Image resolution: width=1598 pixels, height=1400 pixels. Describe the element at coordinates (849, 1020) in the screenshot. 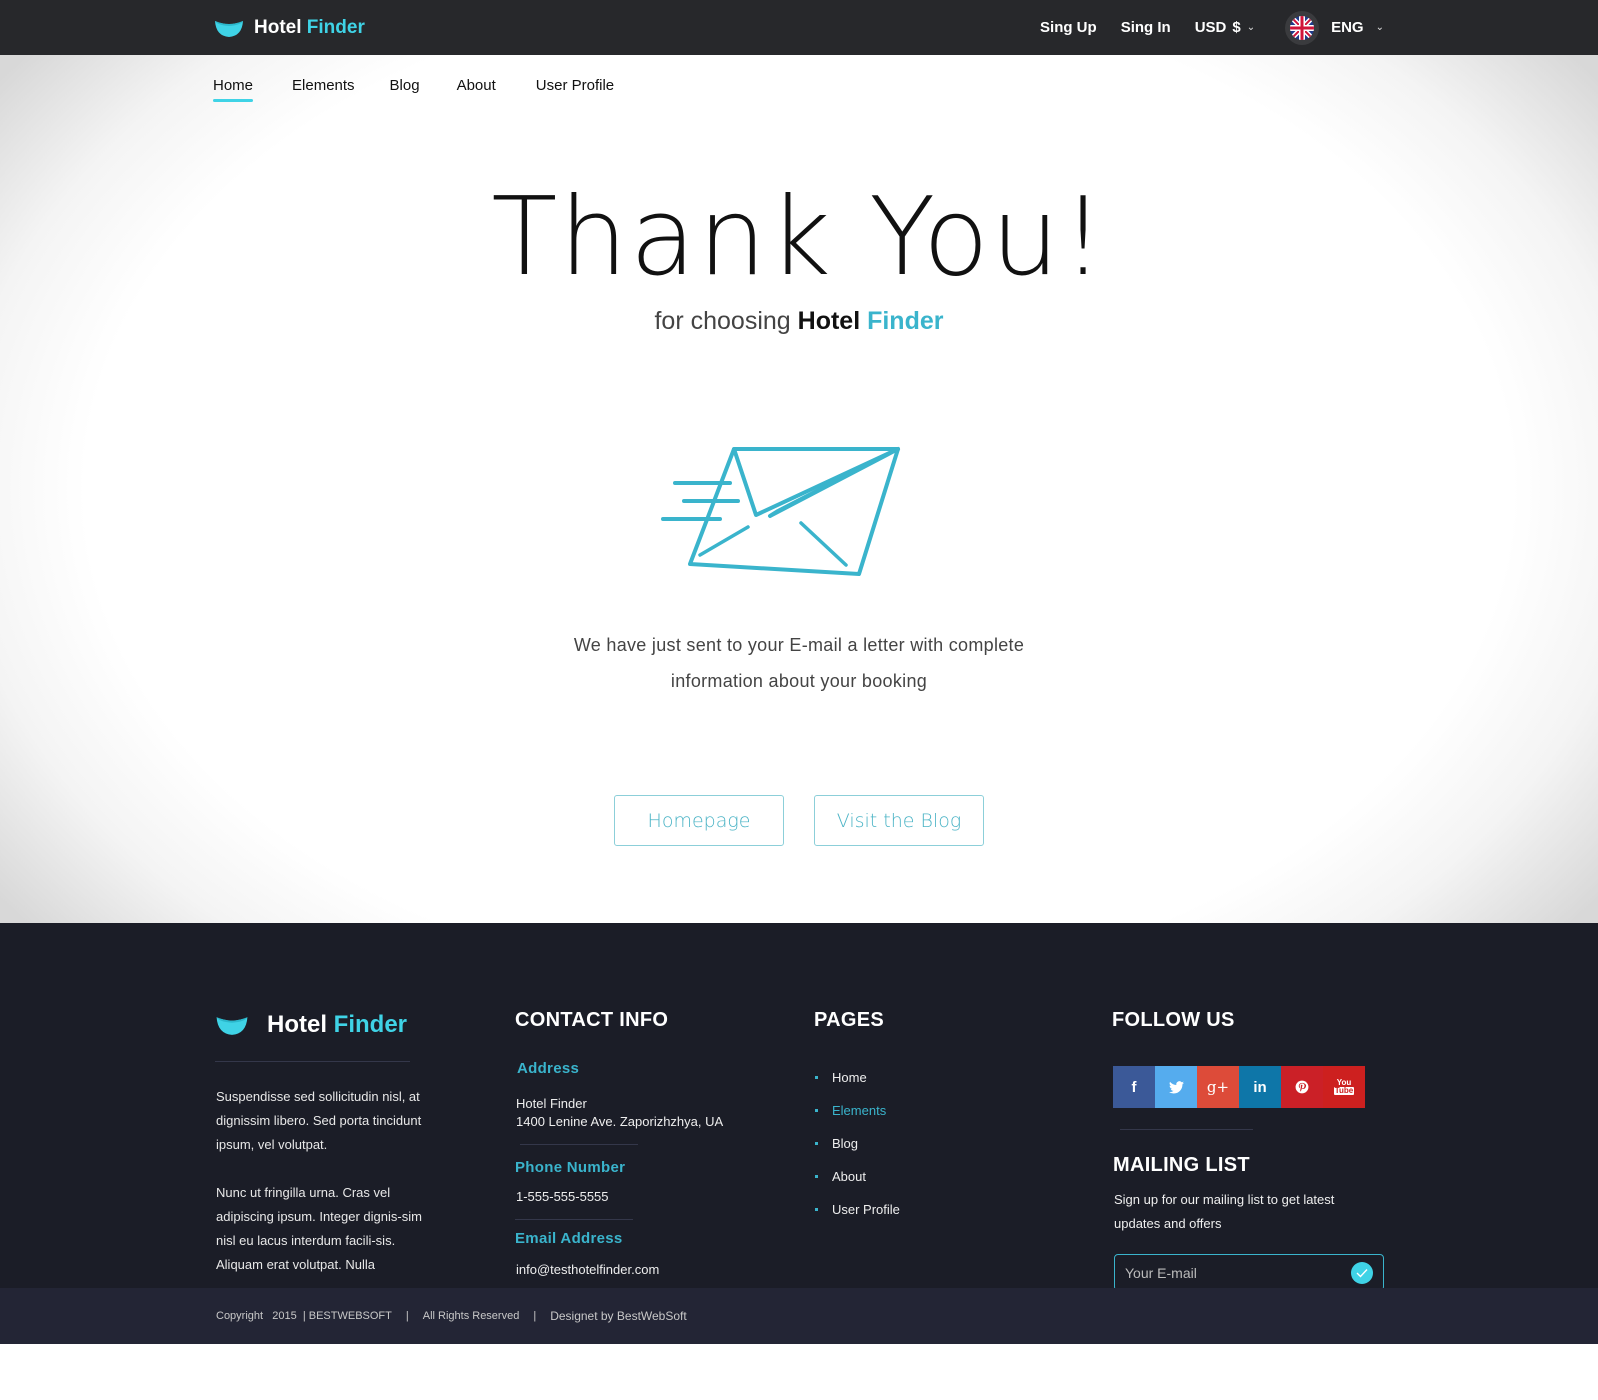

I see `pages-heading: PAGES` at that location.